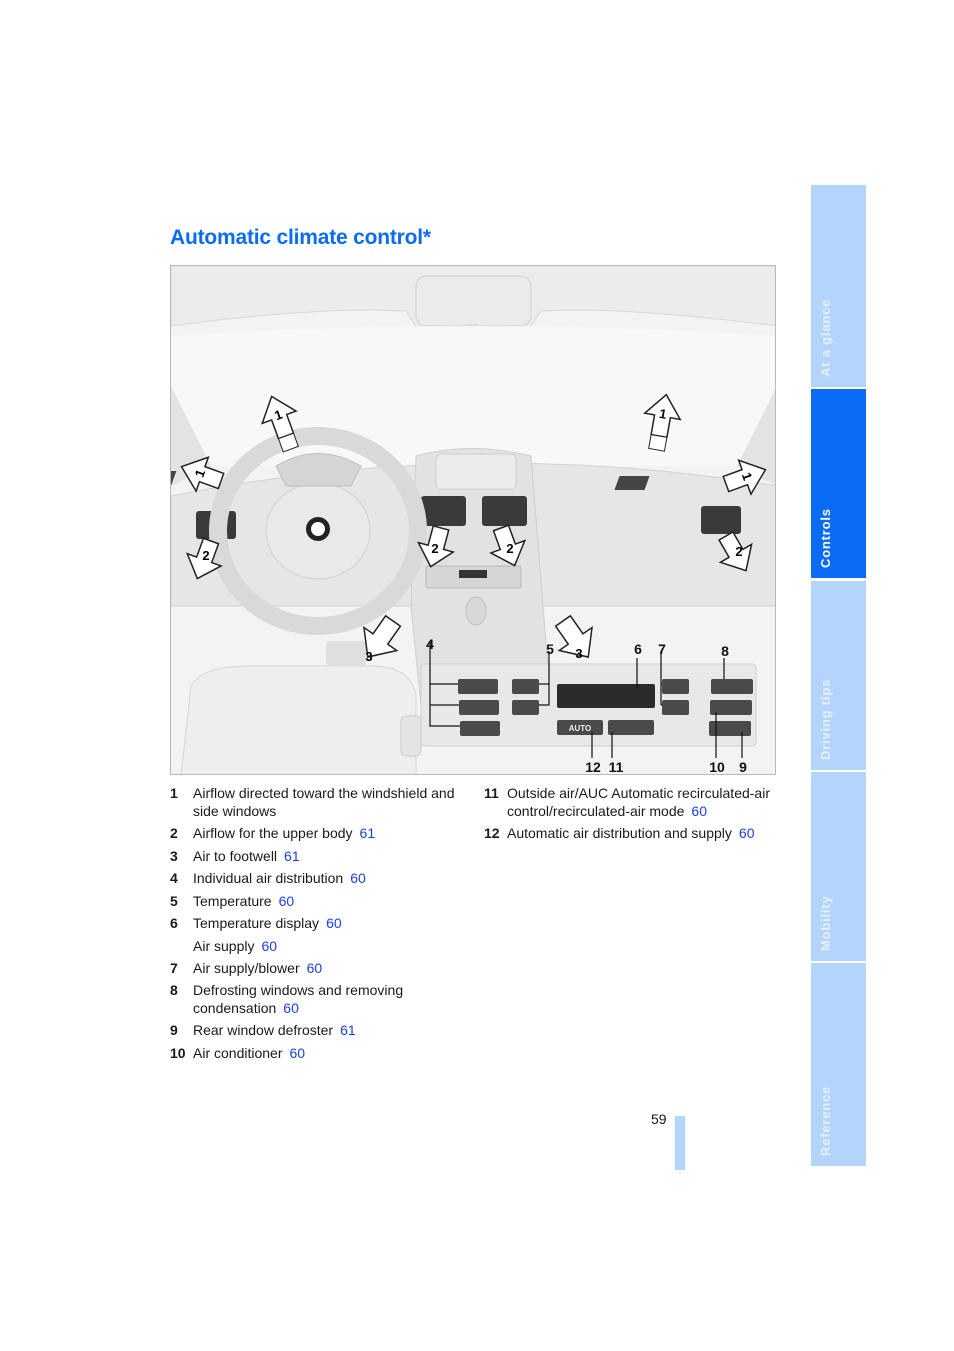 Image resolution: width=954 pixels, height=1351 pixels. Describe the element at coordinates (232, 901) in the screenshot. I see `legend-text: Temperature` at that location.